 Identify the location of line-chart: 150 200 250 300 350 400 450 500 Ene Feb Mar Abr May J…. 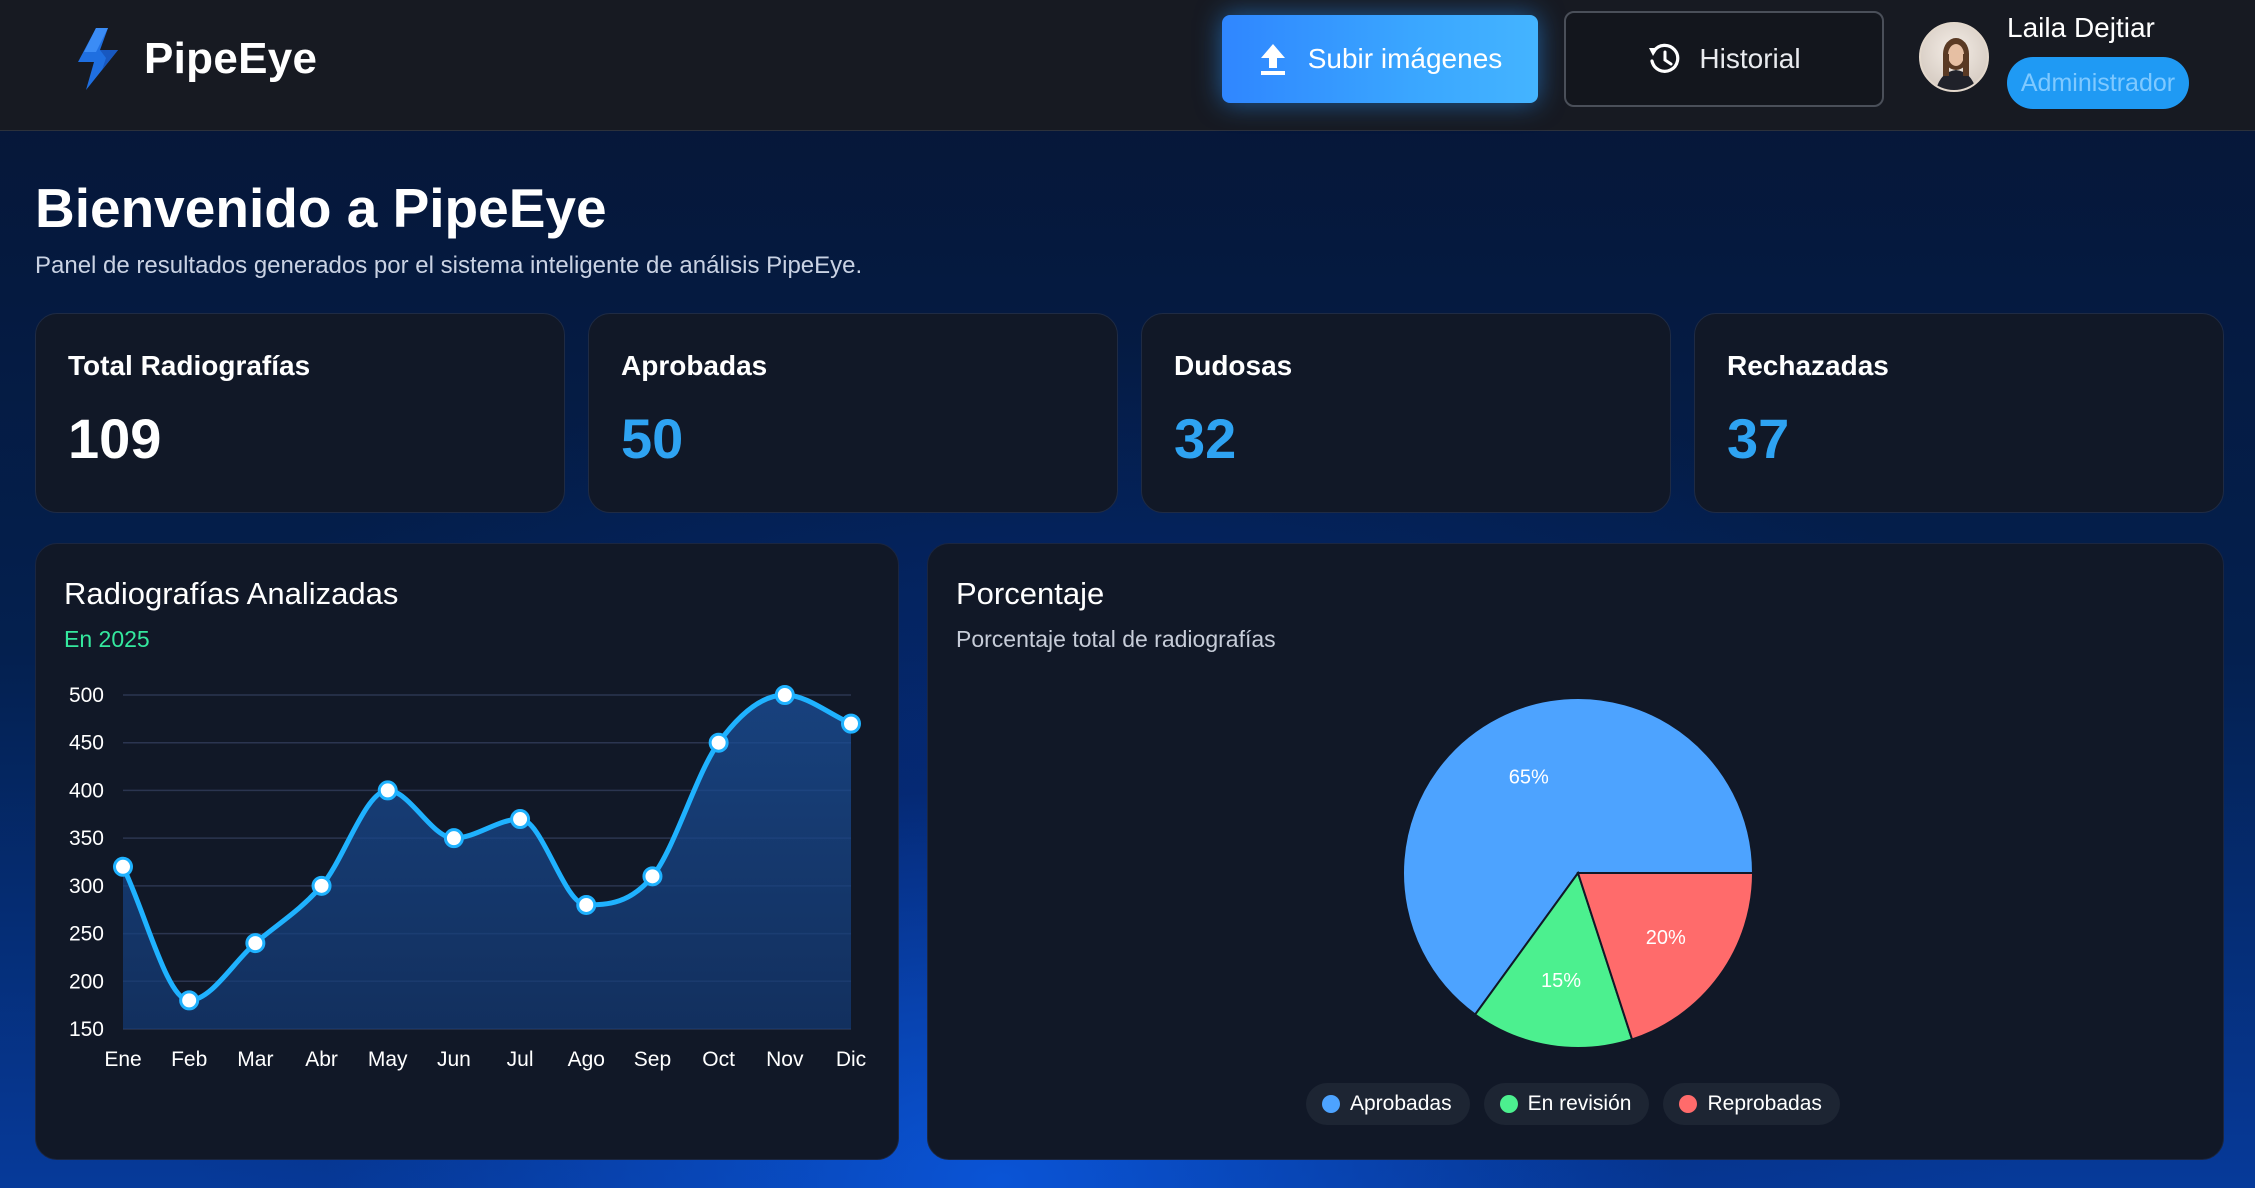
(467, 877).